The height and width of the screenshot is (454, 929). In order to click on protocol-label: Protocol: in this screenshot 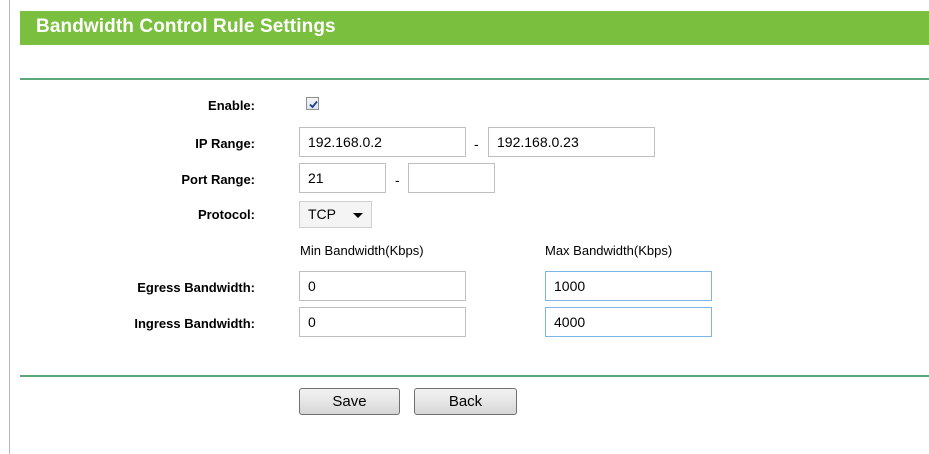, I will do `click(226, 214)`.